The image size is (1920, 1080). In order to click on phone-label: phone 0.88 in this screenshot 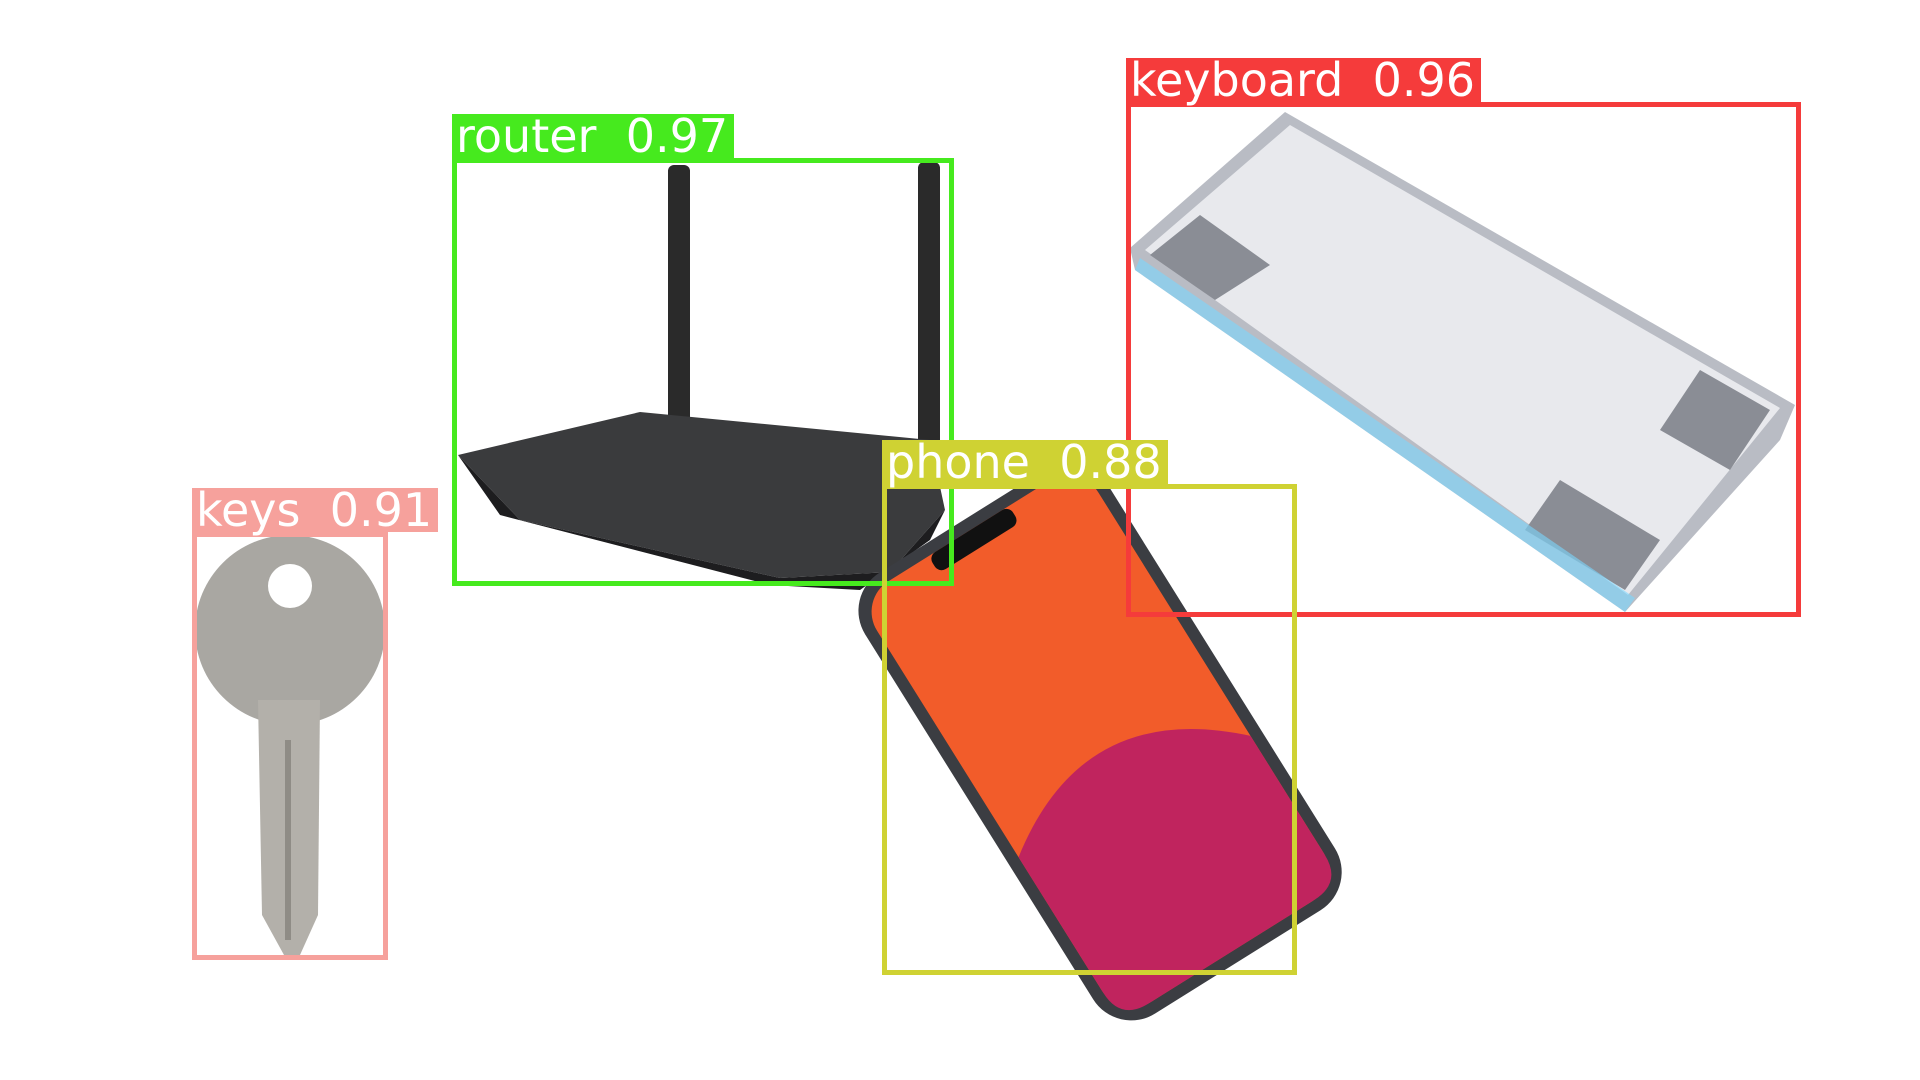, I will do `click(1025, 462)`.